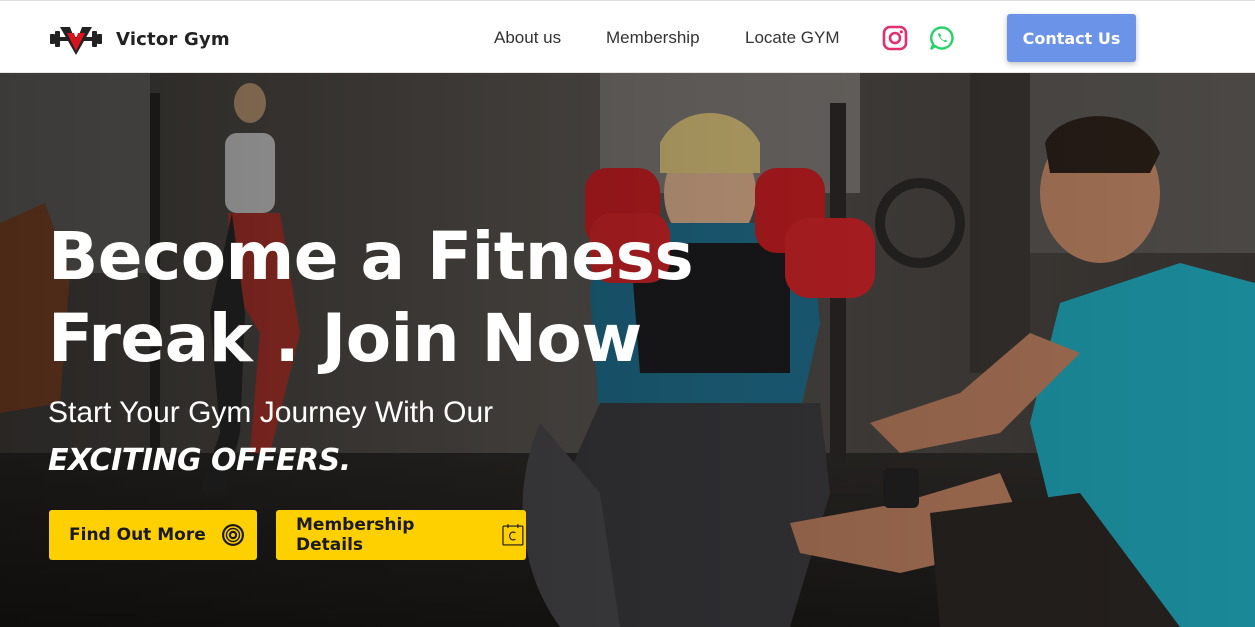  What do you see at coordinates (653, 38) in the screenshot?
I see `nav-link-membership: Membership` at bounding box center [653, 38].